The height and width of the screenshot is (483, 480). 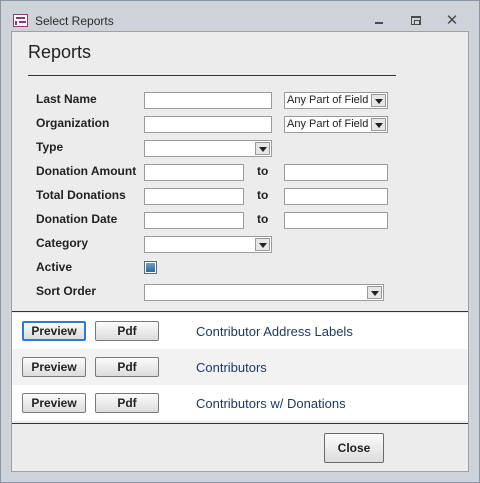 What do you see at coordinates (20, 20) in the screenshot?
I see `form-icon` at bounding box center [20, 20].